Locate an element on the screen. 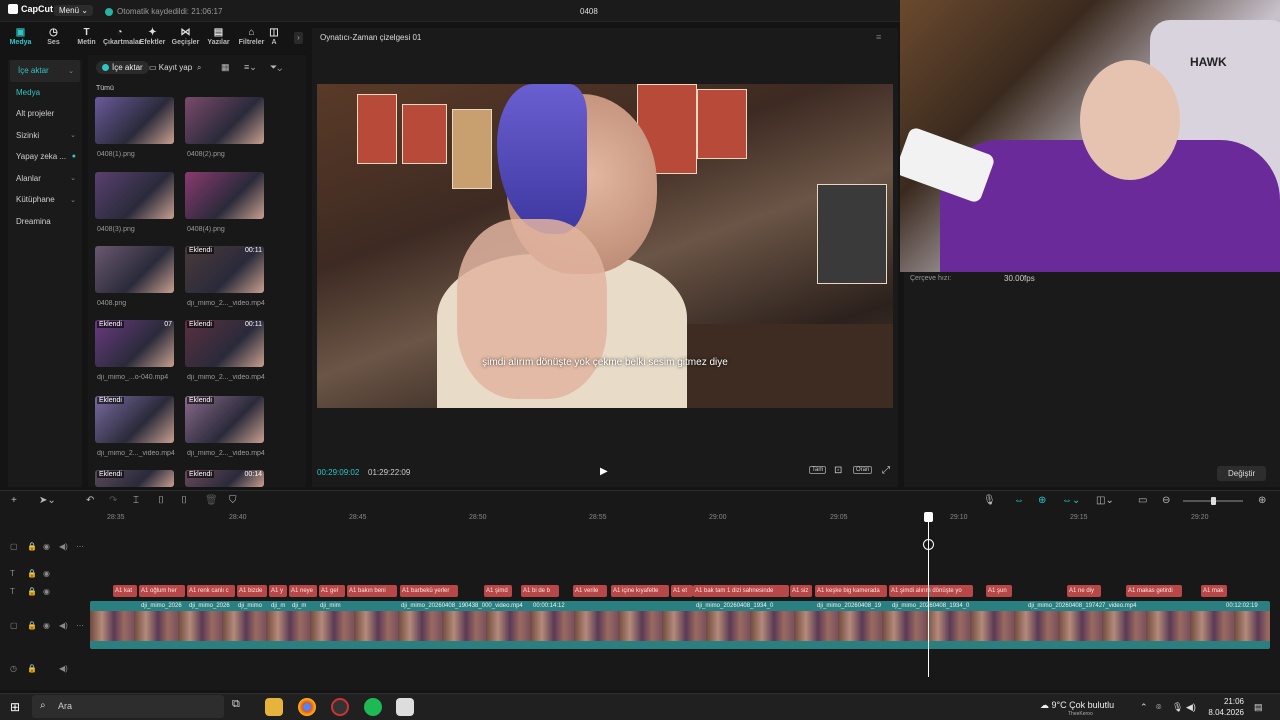  zoom-in-icon: ⊕ is located at coordinates (1262, 500).